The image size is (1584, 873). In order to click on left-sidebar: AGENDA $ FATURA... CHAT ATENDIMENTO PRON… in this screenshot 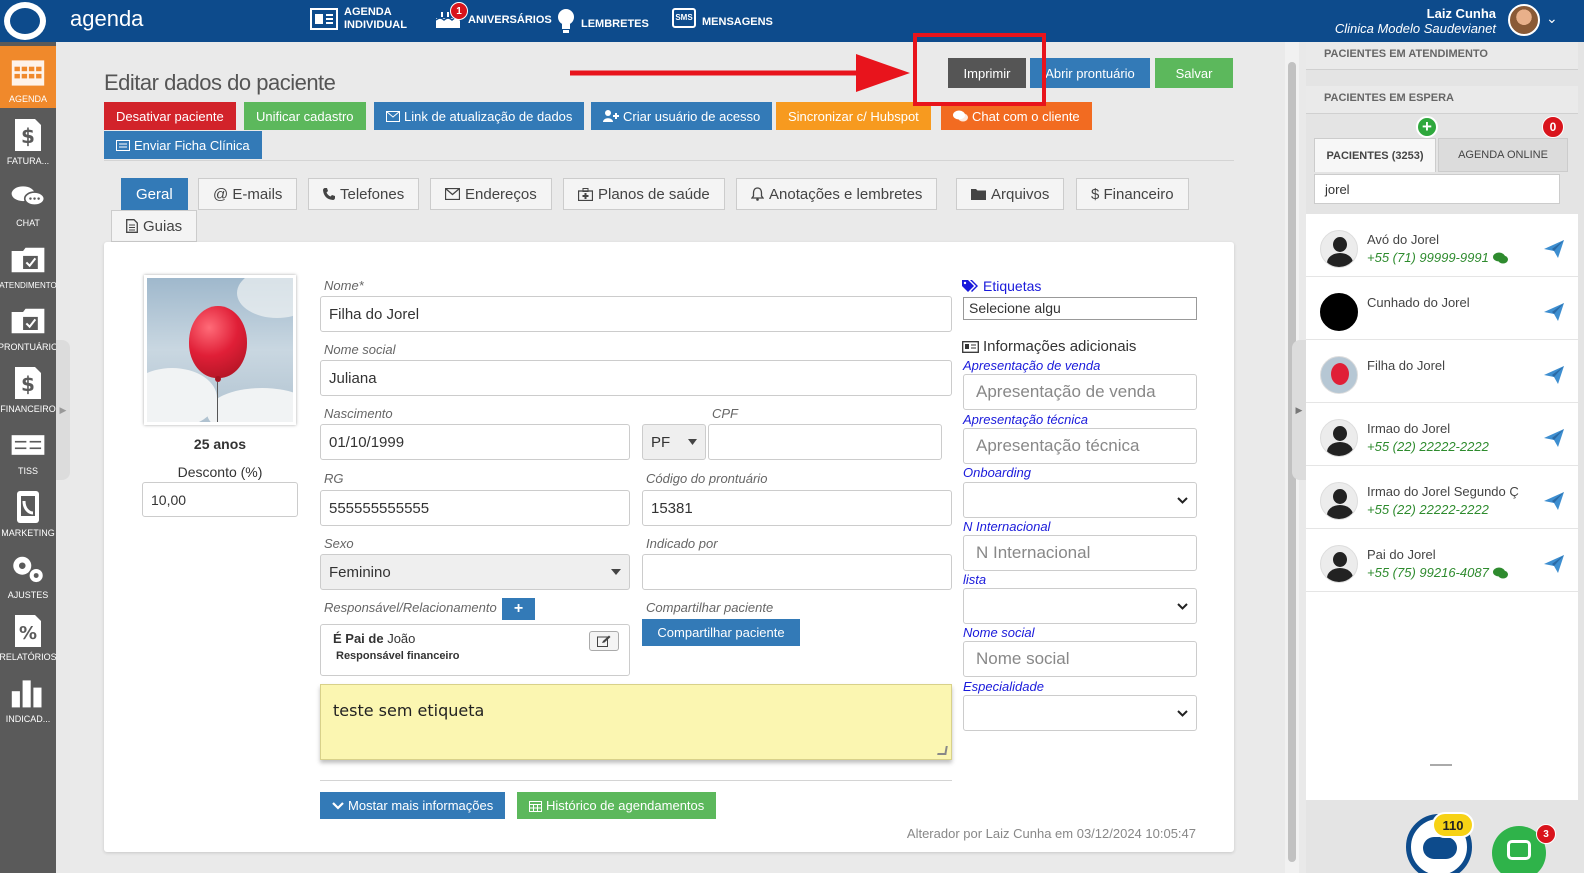, I will do `click(29, 457)`.